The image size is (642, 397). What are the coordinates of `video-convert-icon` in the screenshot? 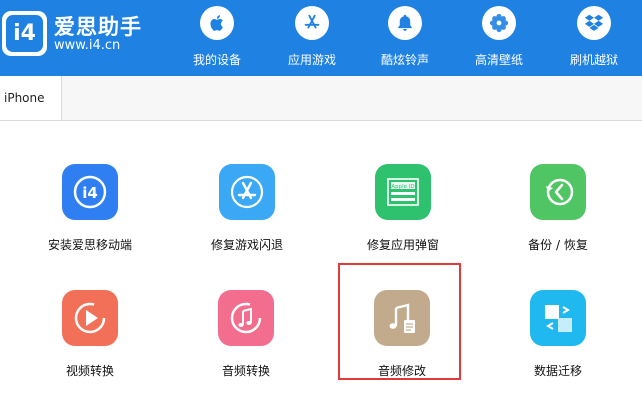 It's located at (90, 318).